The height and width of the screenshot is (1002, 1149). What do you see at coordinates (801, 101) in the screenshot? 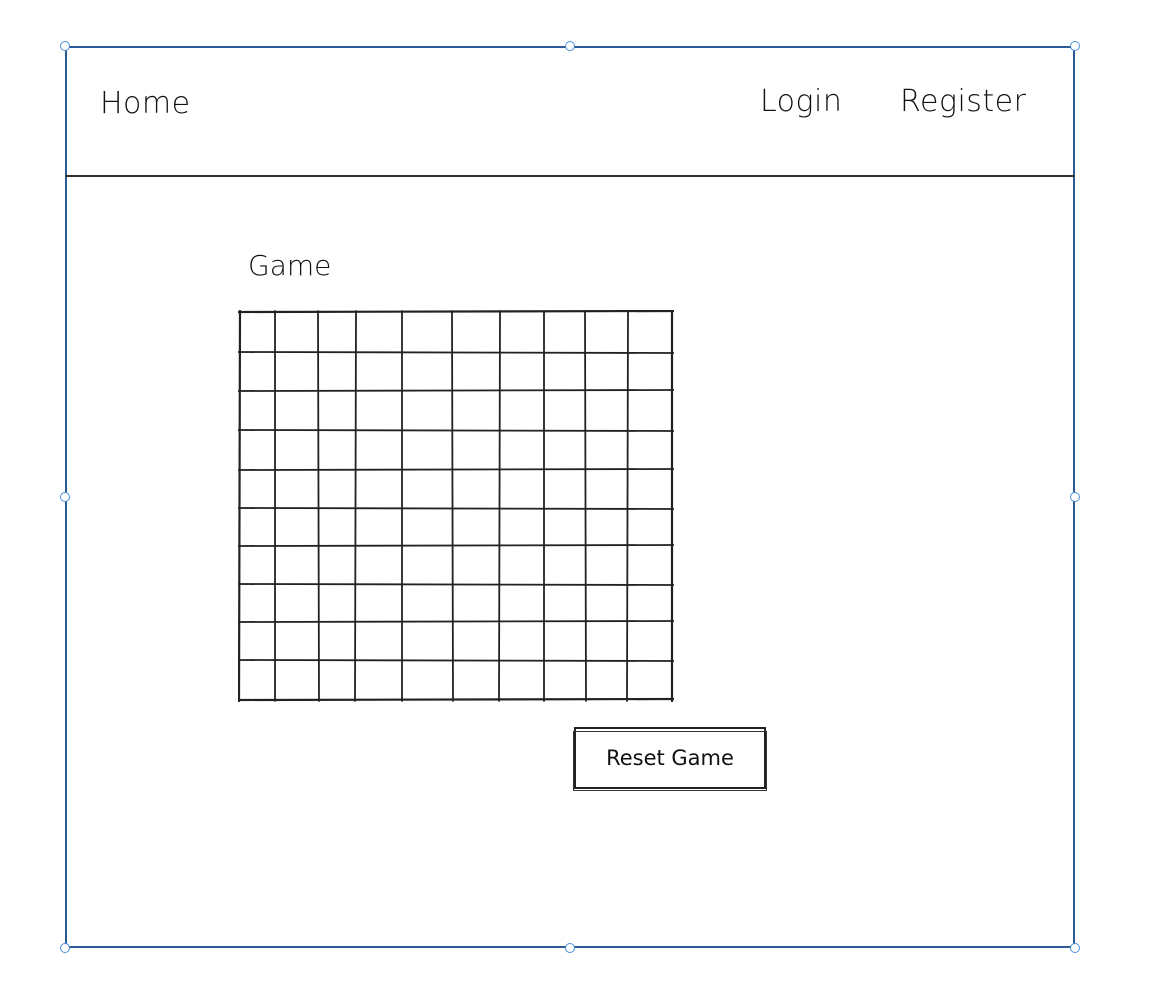
I see `nav-login-link: Login` at bounding box center [801, 101].